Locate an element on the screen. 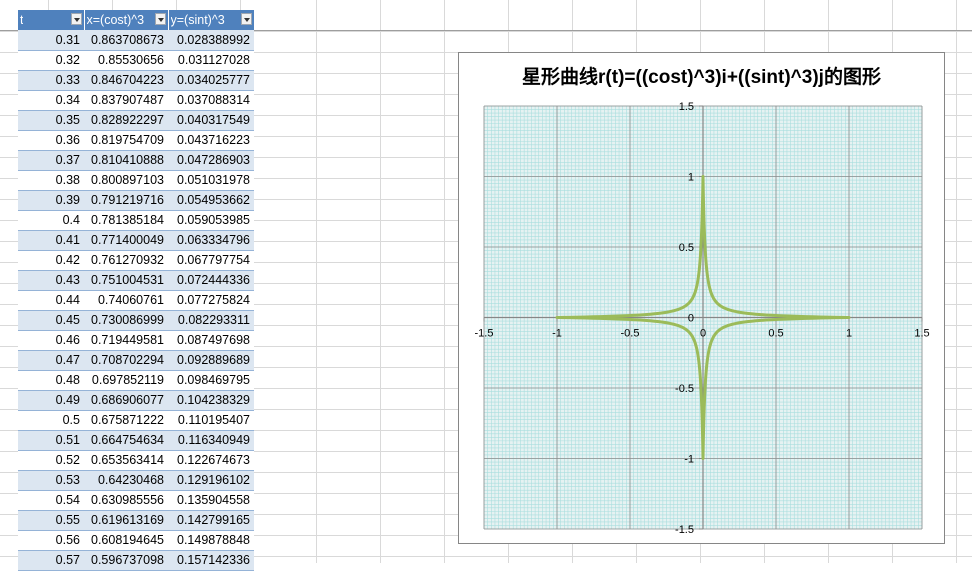 This screenshot has height=571, width=972. cell-x: 0.819754709 is located at coordinates (126, 140).